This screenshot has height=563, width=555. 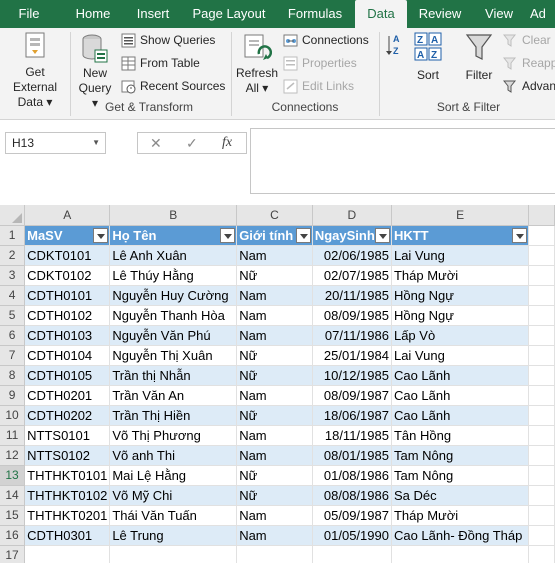 I want to click on sort-ascending-button: A Z, so click(x=396, y=47).